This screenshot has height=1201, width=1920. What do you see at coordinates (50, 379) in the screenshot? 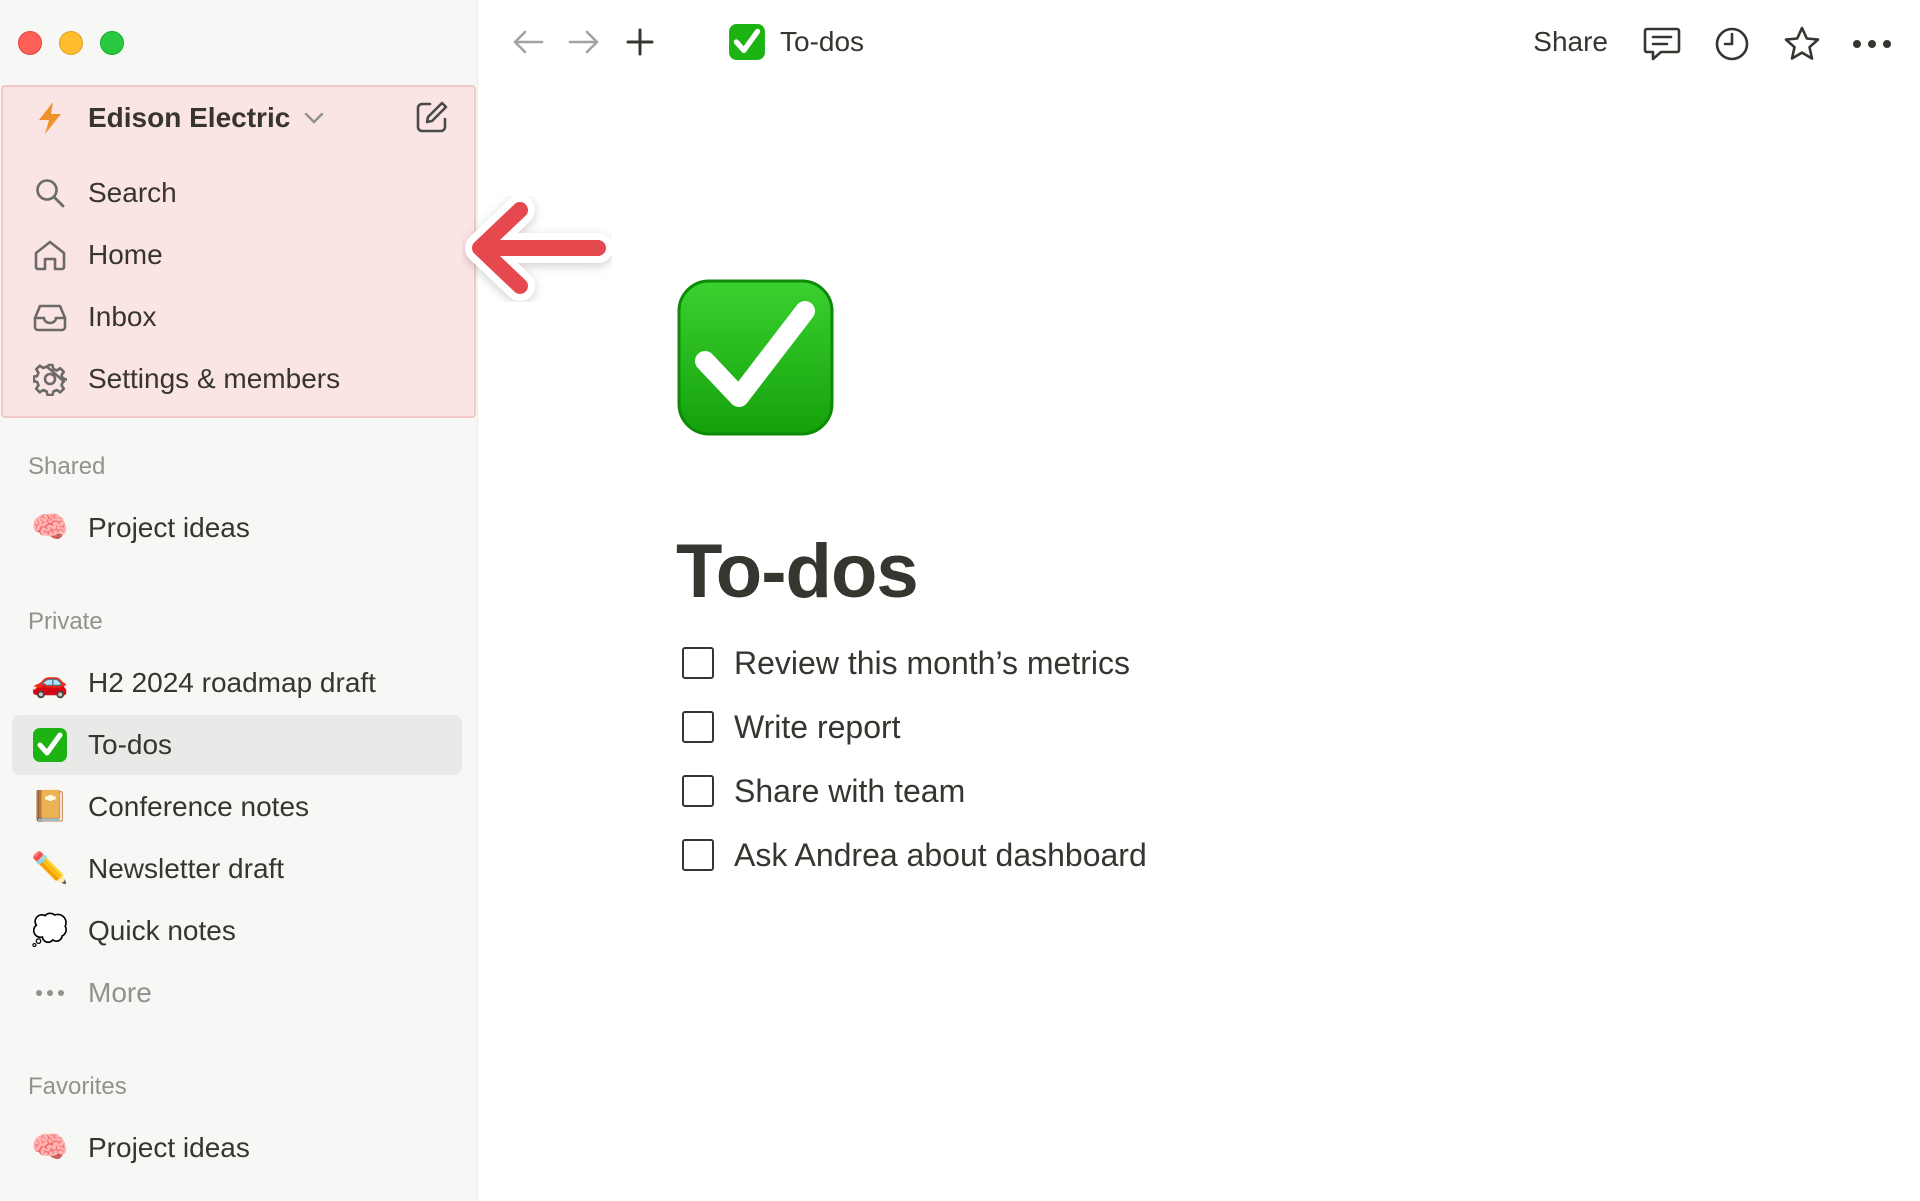
I see `gear-icon` at bounding box center [50, 379].